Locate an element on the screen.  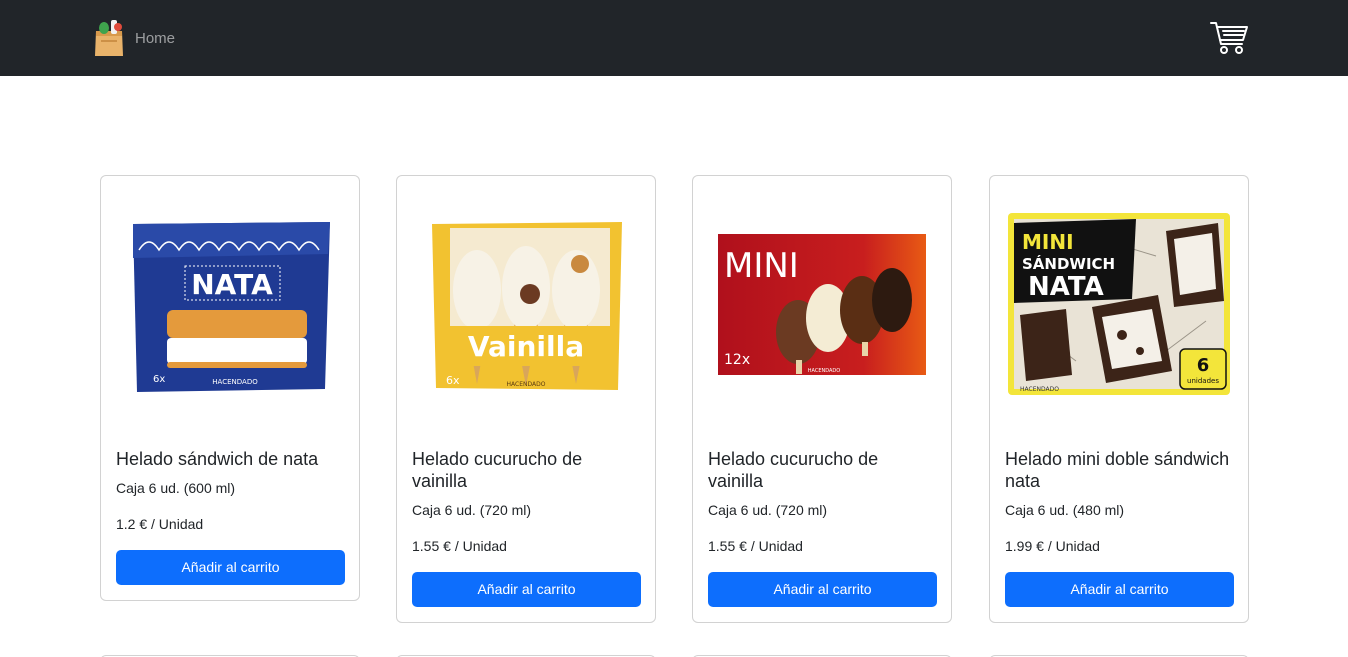
product-price: 1.2 € / Unidad is located at coordinates (160, 524).